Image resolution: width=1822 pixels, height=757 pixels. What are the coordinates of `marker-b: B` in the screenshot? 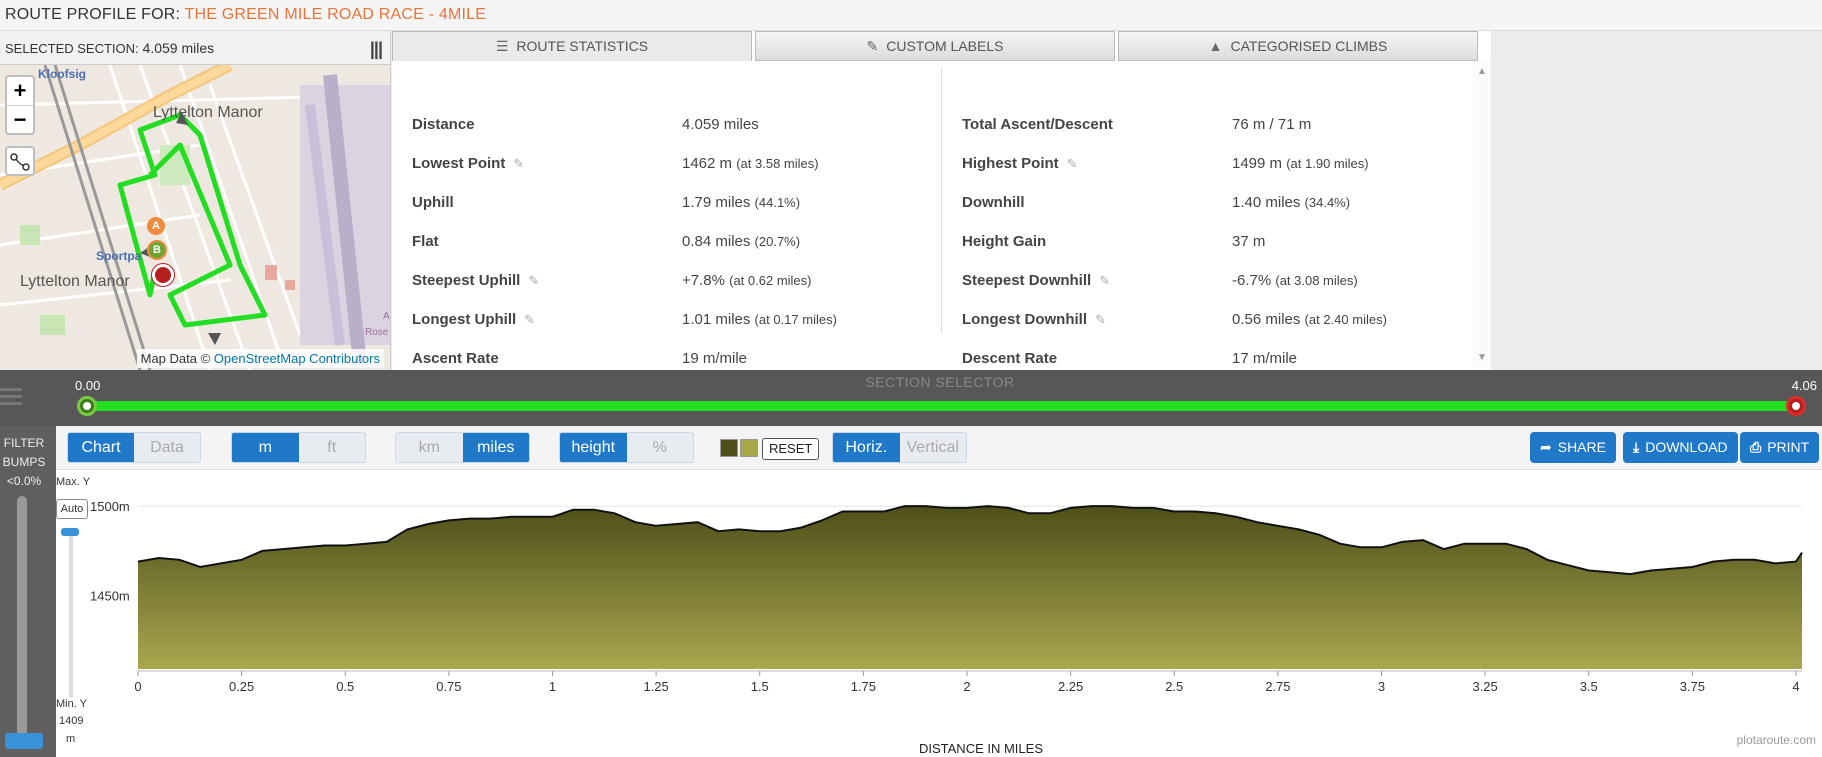 It's located at (157, 250).